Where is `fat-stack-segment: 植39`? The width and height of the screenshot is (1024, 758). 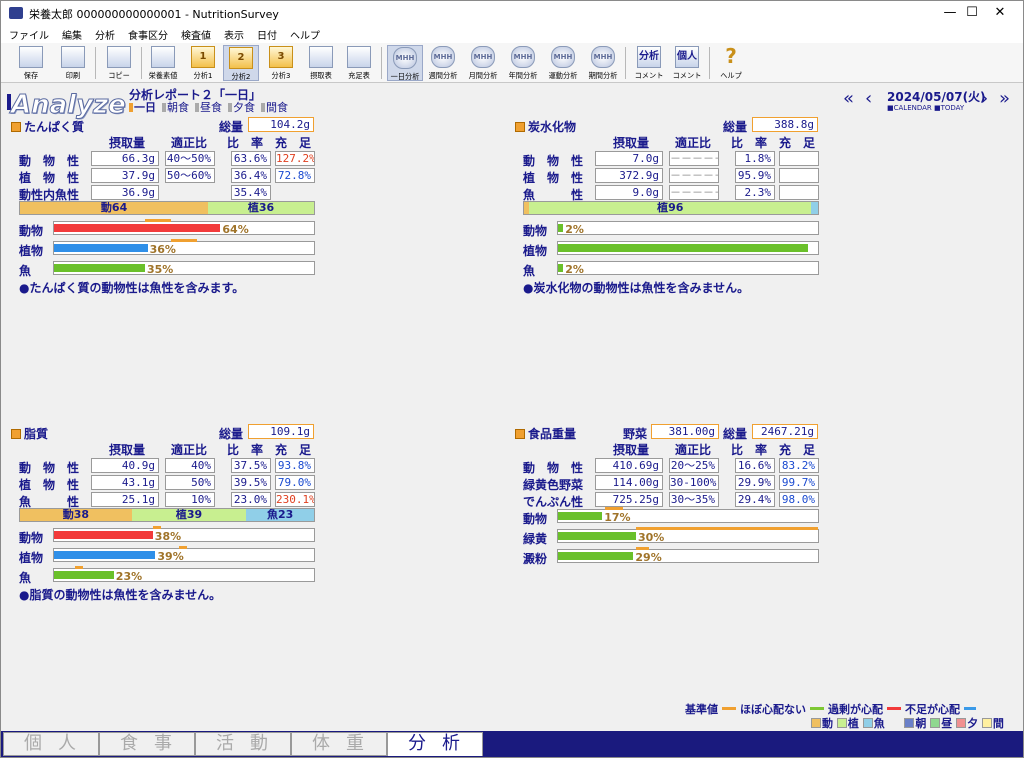 fat-stack-segment: 植39 is located at coordinates (189, 515).